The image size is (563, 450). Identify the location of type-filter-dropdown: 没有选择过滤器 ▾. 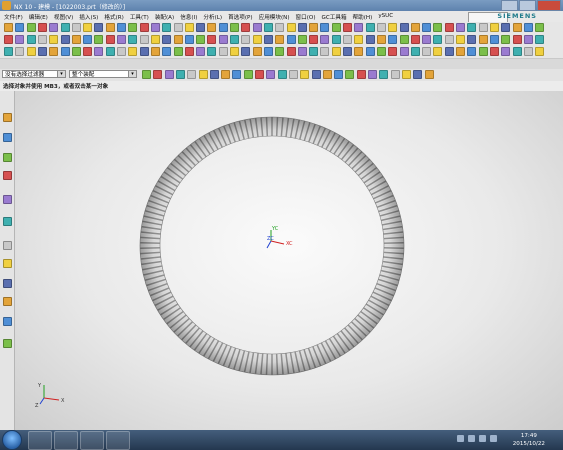
(34, 74).